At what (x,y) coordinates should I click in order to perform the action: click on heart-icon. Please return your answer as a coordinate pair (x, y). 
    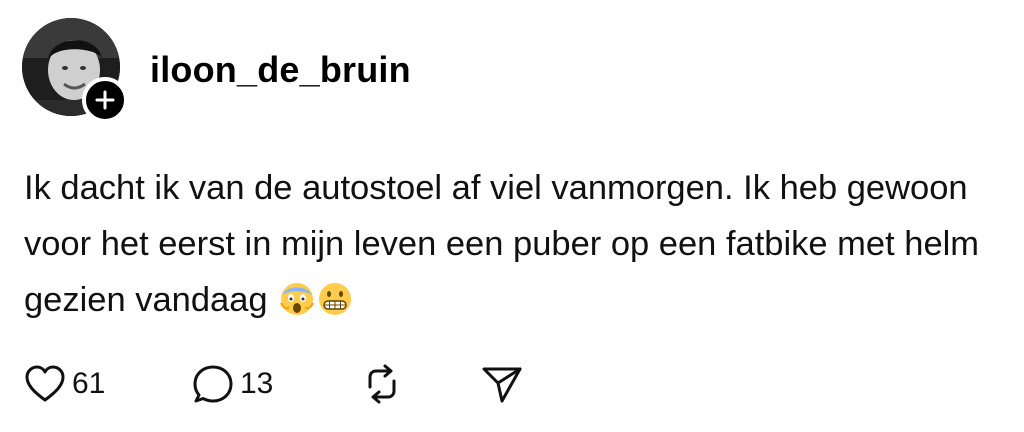
    Looking at the image, I should click on (45, 383).